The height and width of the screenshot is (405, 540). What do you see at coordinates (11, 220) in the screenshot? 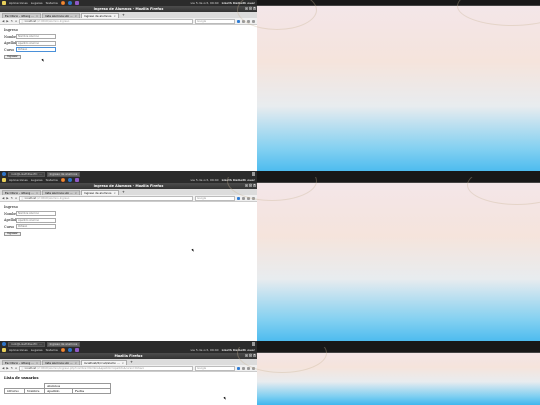
I see `apellido-label: Apellido` at bounding box center [11, 220].